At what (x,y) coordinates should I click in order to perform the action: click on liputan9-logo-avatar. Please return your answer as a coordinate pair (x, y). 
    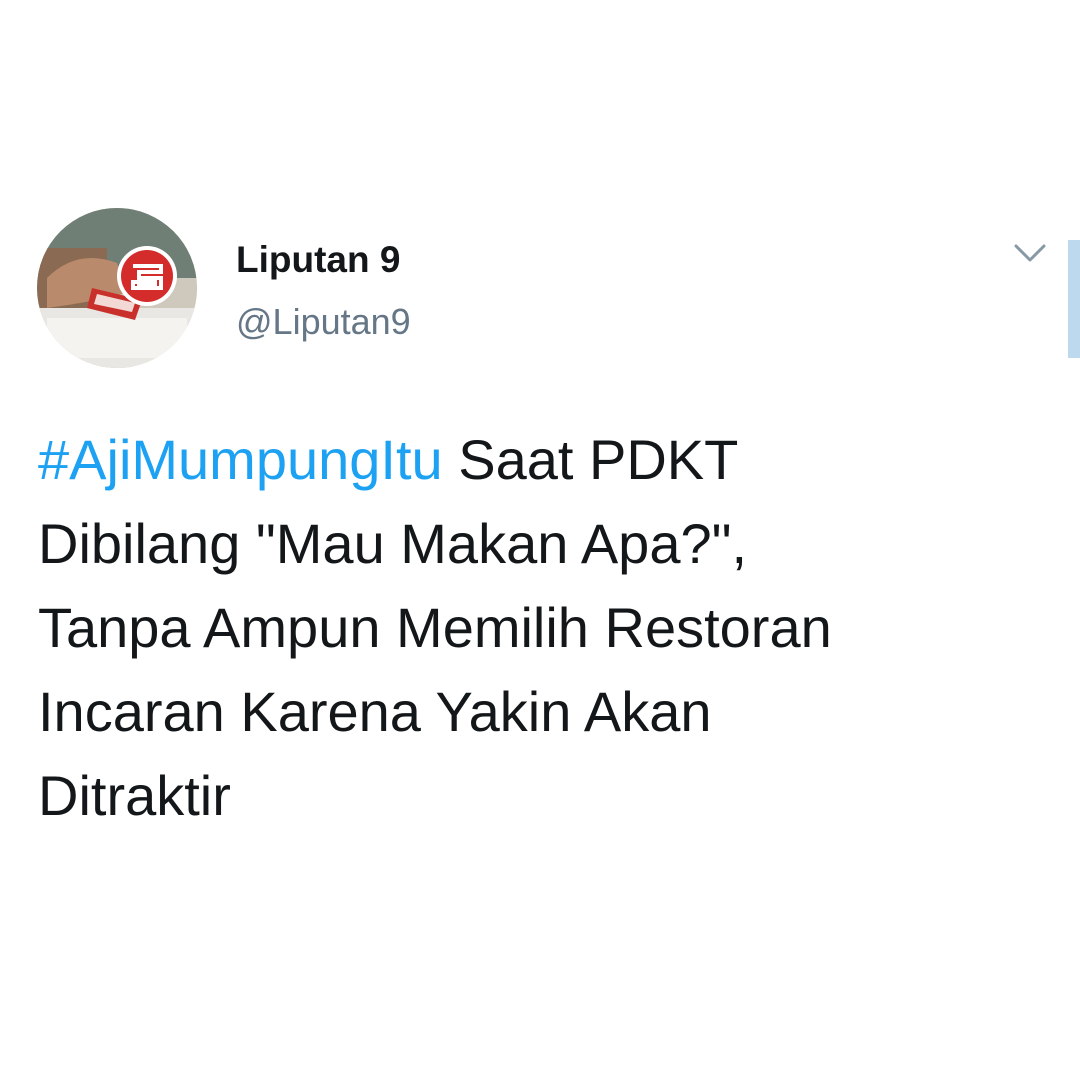
    Looking at the image, I should click on (117, 288).